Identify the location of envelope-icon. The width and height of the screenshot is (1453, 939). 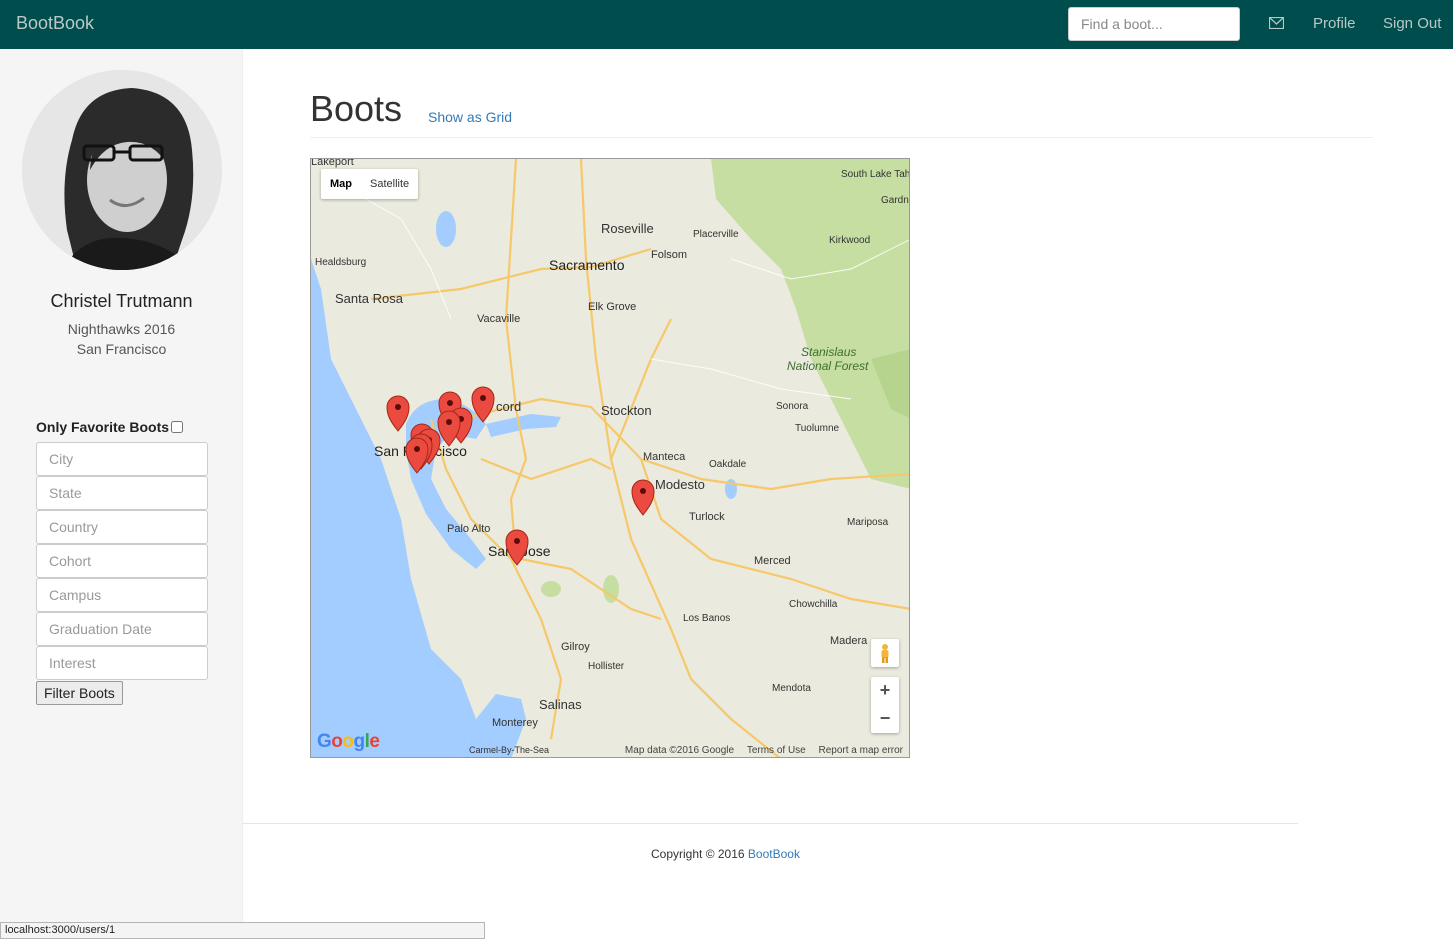
(1276, 23).